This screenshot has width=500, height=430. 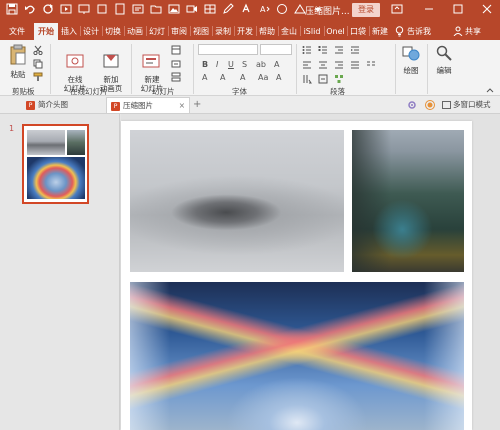 What do you see at coordinates (53, 104) in the screenshot?
I see `doc-tab-intro-label: 简介头图` at bounding box center [53, 104].